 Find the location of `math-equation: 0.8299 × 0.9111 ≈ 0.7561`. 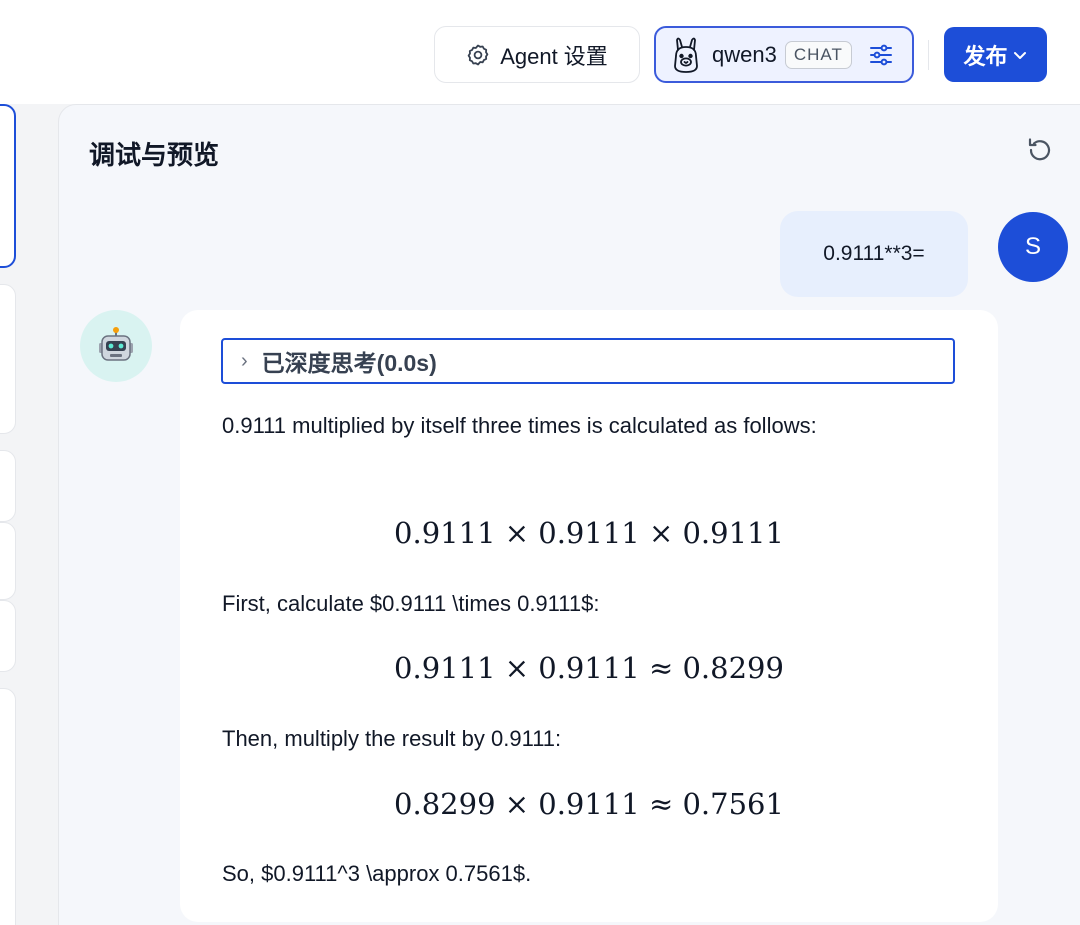

math-equation: 0.8299 × 0.9111 ≈ 0.7561 is located at coordinates (589, 804).